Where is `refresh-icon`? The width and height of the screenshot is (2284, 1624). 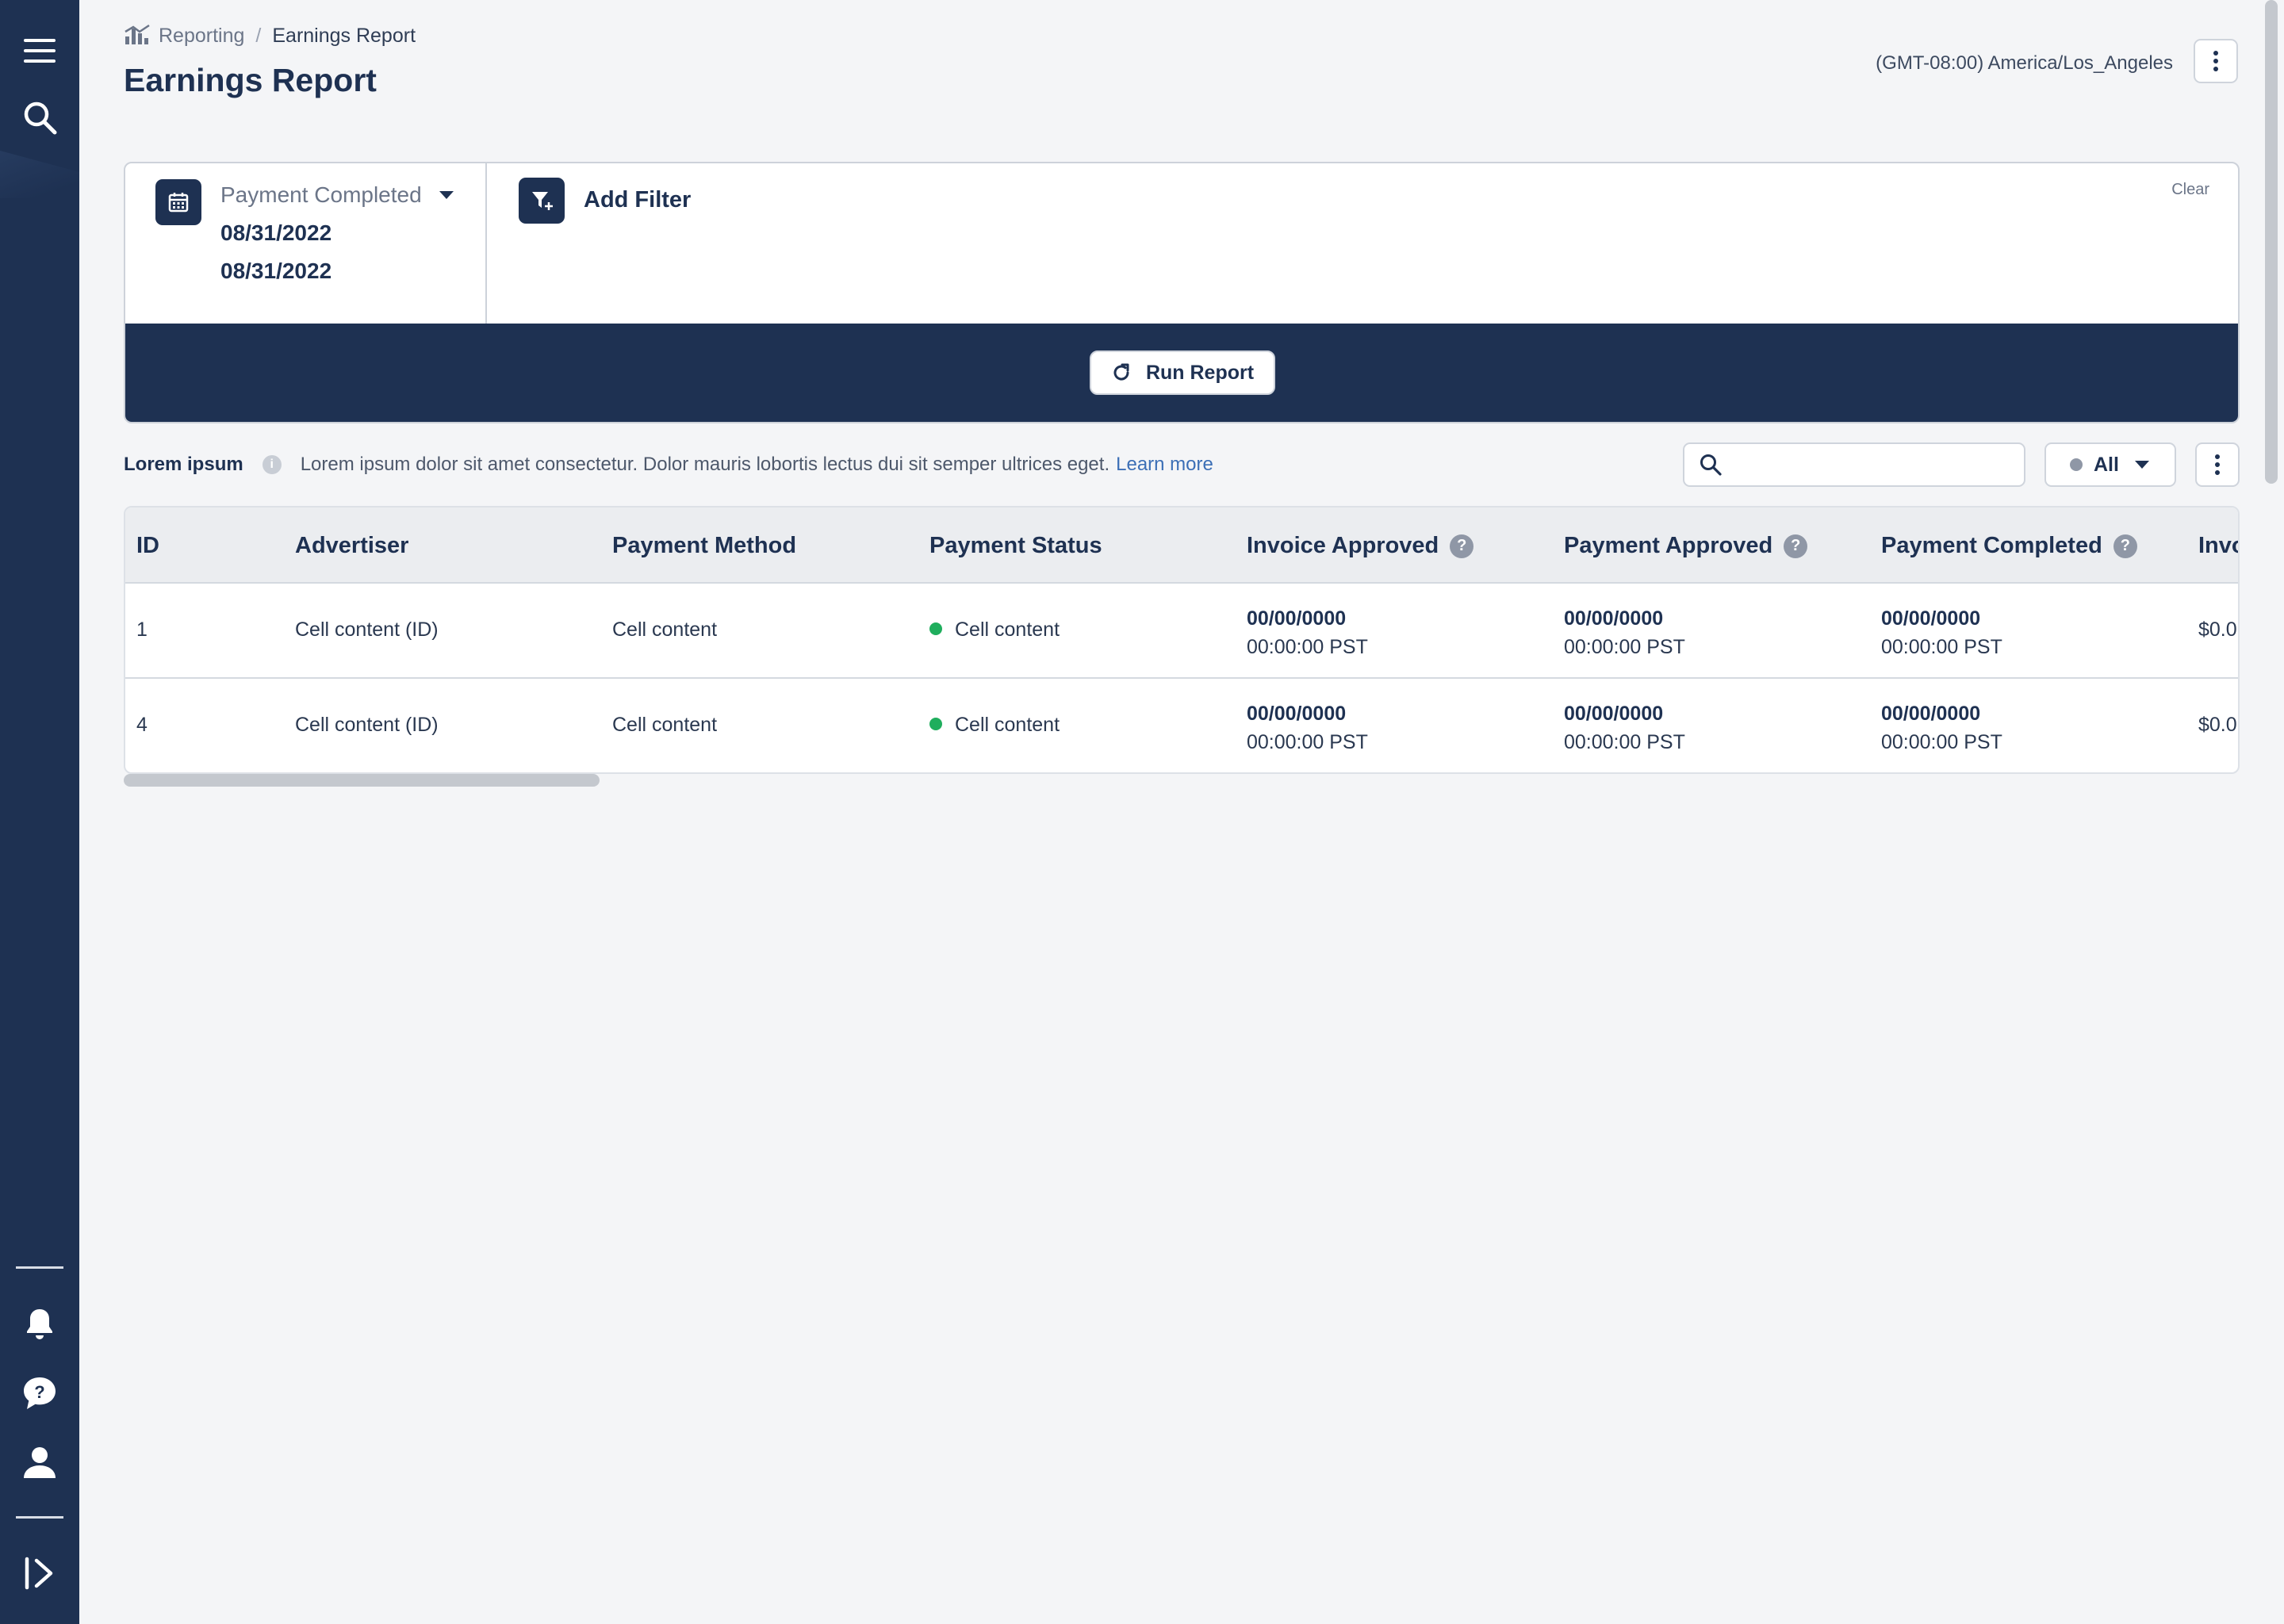
refresh-icon is located at coordinates (1121, 372).